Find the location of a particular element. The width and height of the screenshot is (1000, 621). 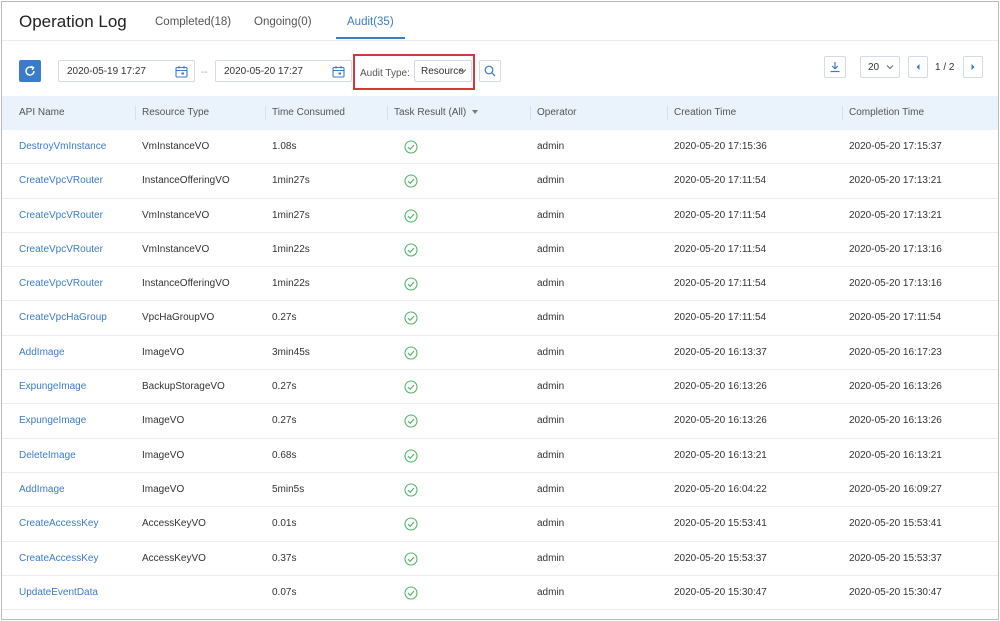

tab-audit: Audit(35) is located at coordinates (370, 22).